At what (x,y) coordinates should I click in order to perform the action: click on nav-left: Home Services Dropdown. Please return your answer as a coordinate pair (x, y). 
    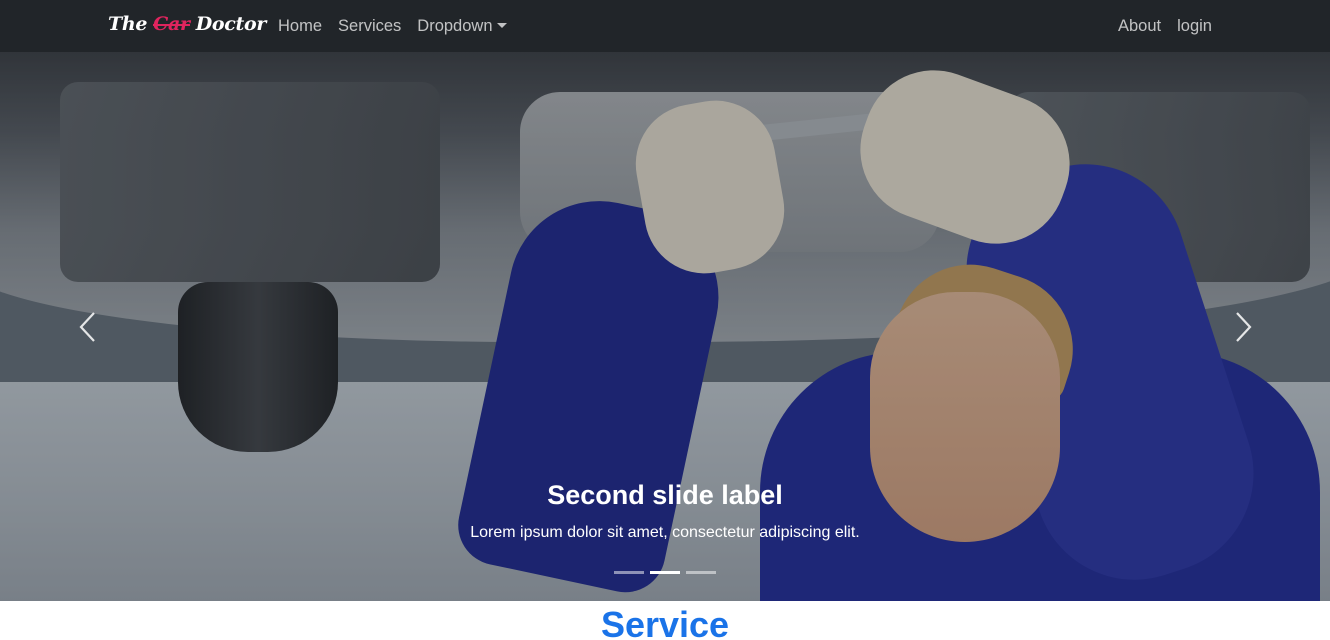
    Looking at the image, I should click on (400, 26).